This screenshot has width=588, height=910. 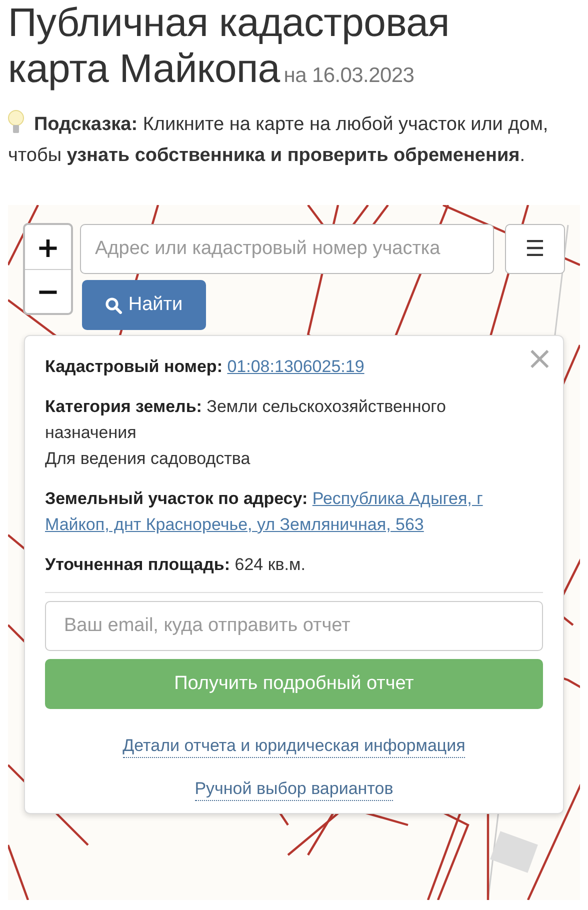 I want to click on lightbulb-icon, so click(x=16, y=122).